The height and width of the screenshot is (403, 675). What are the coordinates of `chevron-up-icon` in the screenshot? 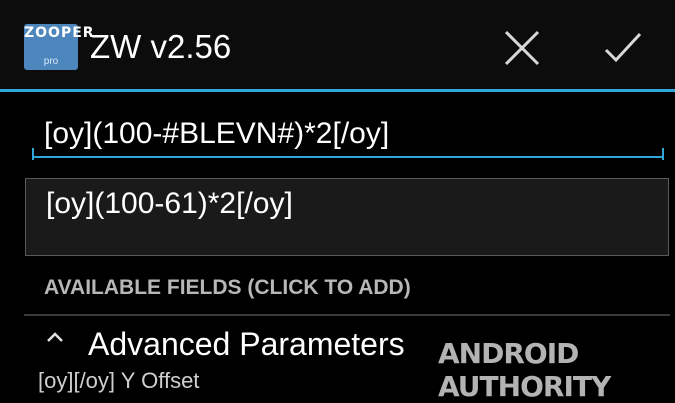 It's located at (55, 337).